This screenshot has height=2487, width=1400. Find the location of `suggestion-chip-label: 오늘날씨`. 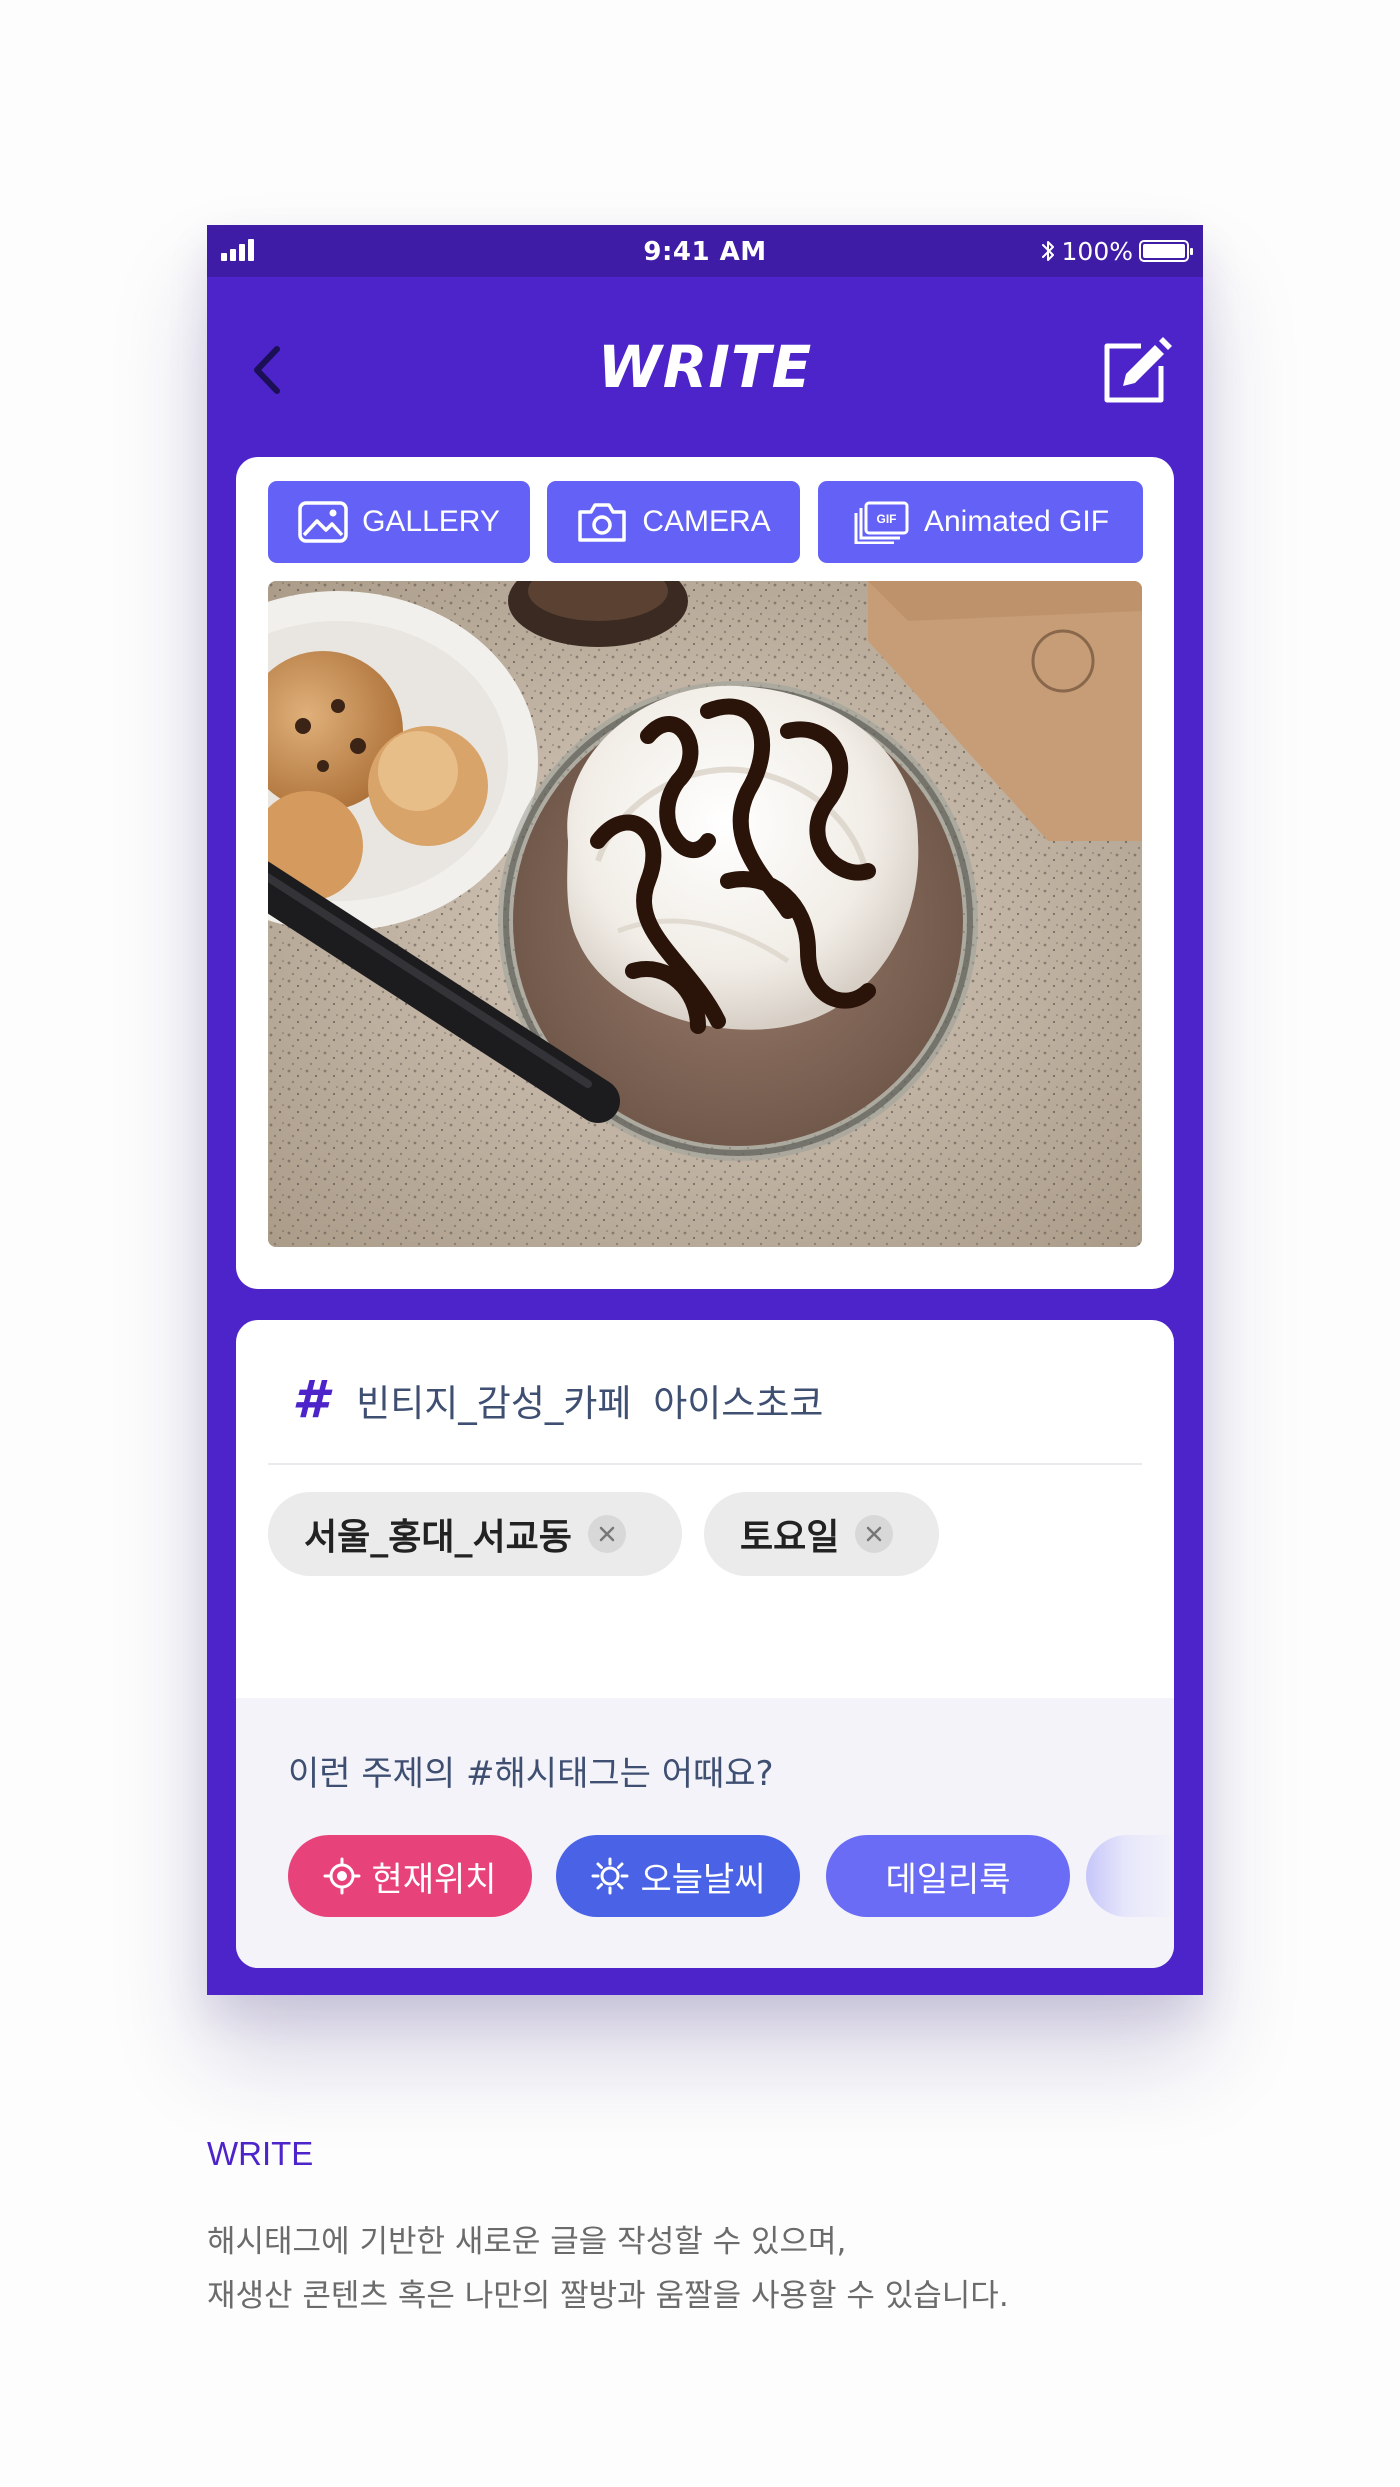

suggestion-chip-label: 오늘날씨 is located at coordinates (703, 1879).